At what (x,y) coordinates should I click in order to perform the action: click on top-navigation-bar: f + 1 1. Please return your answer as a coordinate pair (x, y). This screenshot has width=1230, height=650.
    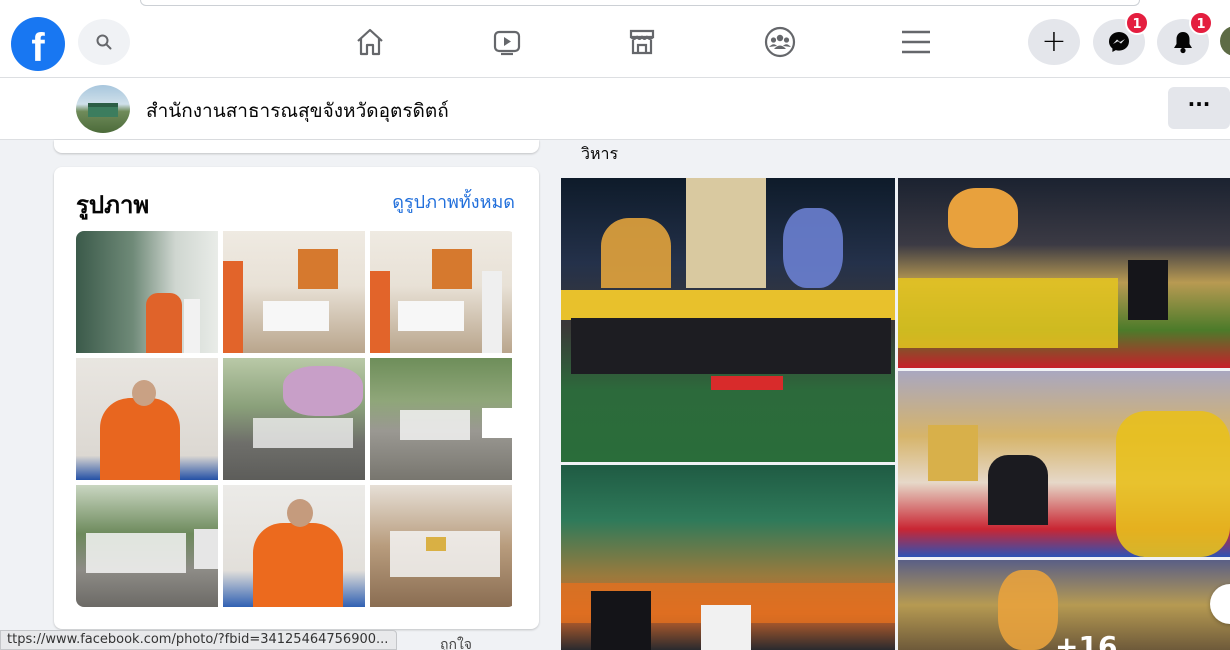
    Looking at the image, I should click on (615, 39).